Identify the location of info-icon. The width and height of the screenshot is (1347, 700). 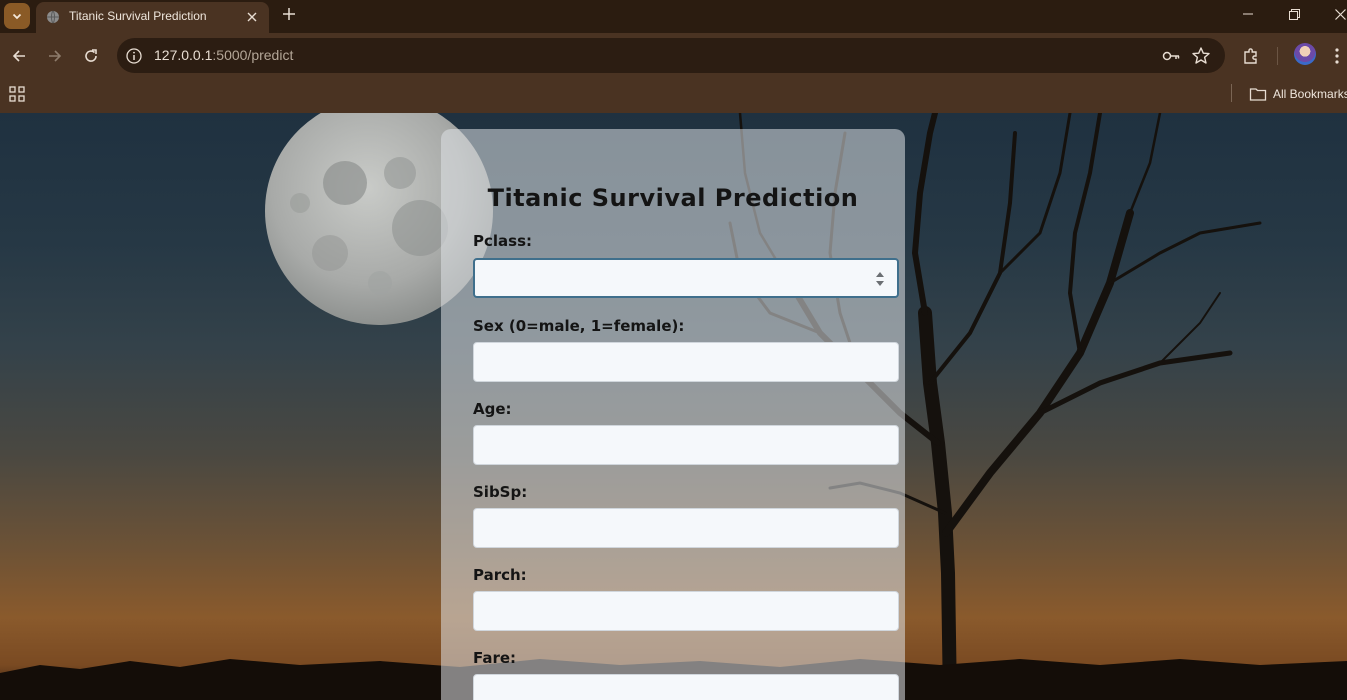
(134, 56).